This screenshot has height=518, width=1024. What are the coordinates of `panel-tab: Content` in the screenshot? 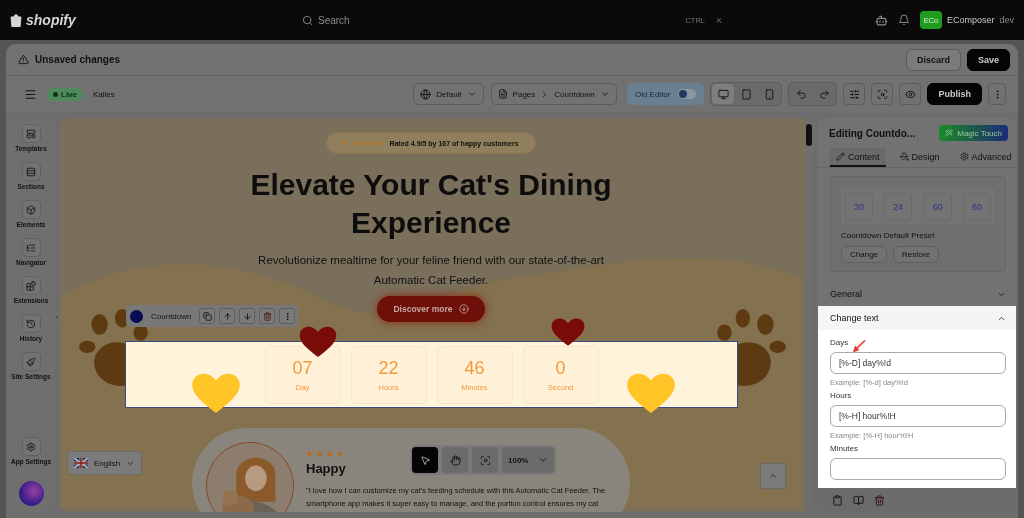 It's located at (858, 157).